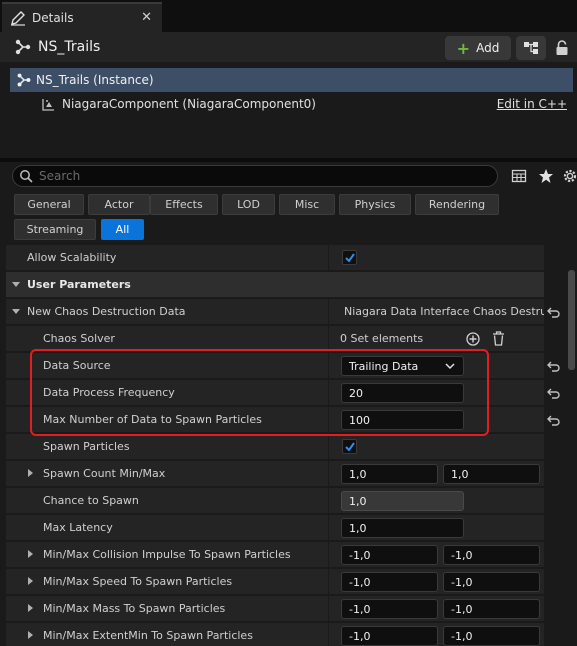 Image resolution: width=577 pixels, height=646 pixels. What do you see at coordinates (562, 48) in the screenshot?
I see `lock-icon` at bounding box center [562, 48].